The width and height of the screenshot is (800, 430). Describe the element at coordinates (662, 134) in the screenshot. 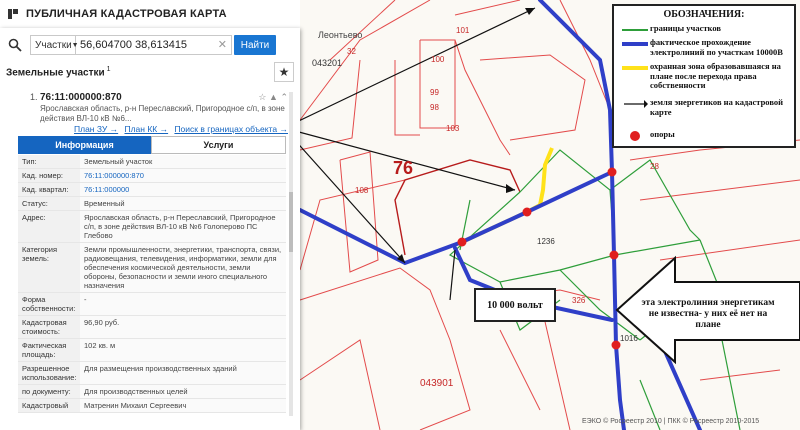

I see `legend-label: опоры` at that location.